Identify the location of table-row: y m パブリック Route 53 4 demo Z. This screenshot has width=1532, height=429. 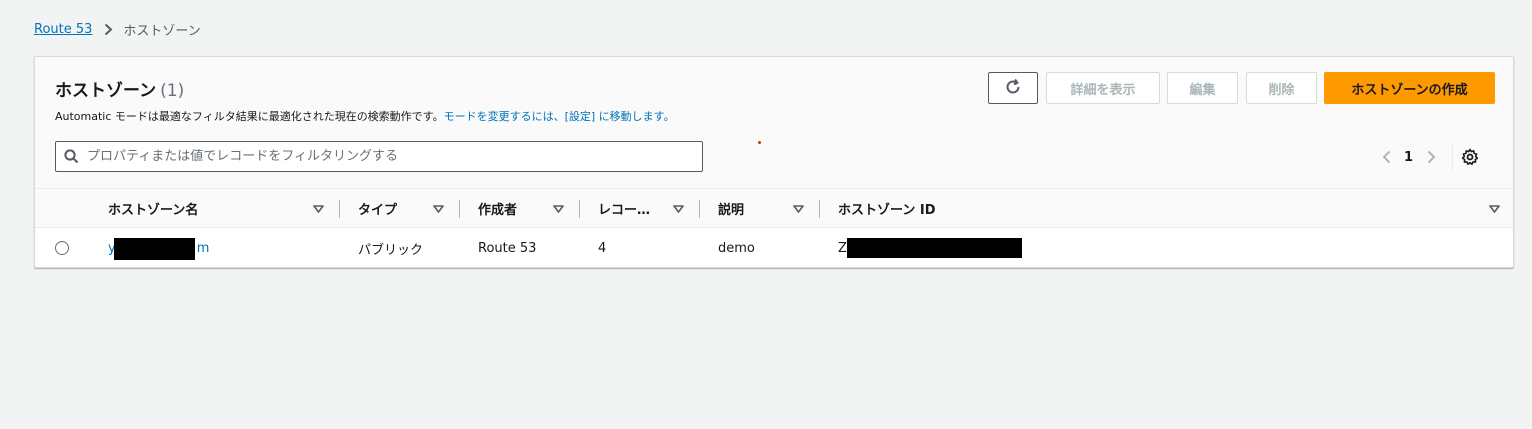
(774, 248).